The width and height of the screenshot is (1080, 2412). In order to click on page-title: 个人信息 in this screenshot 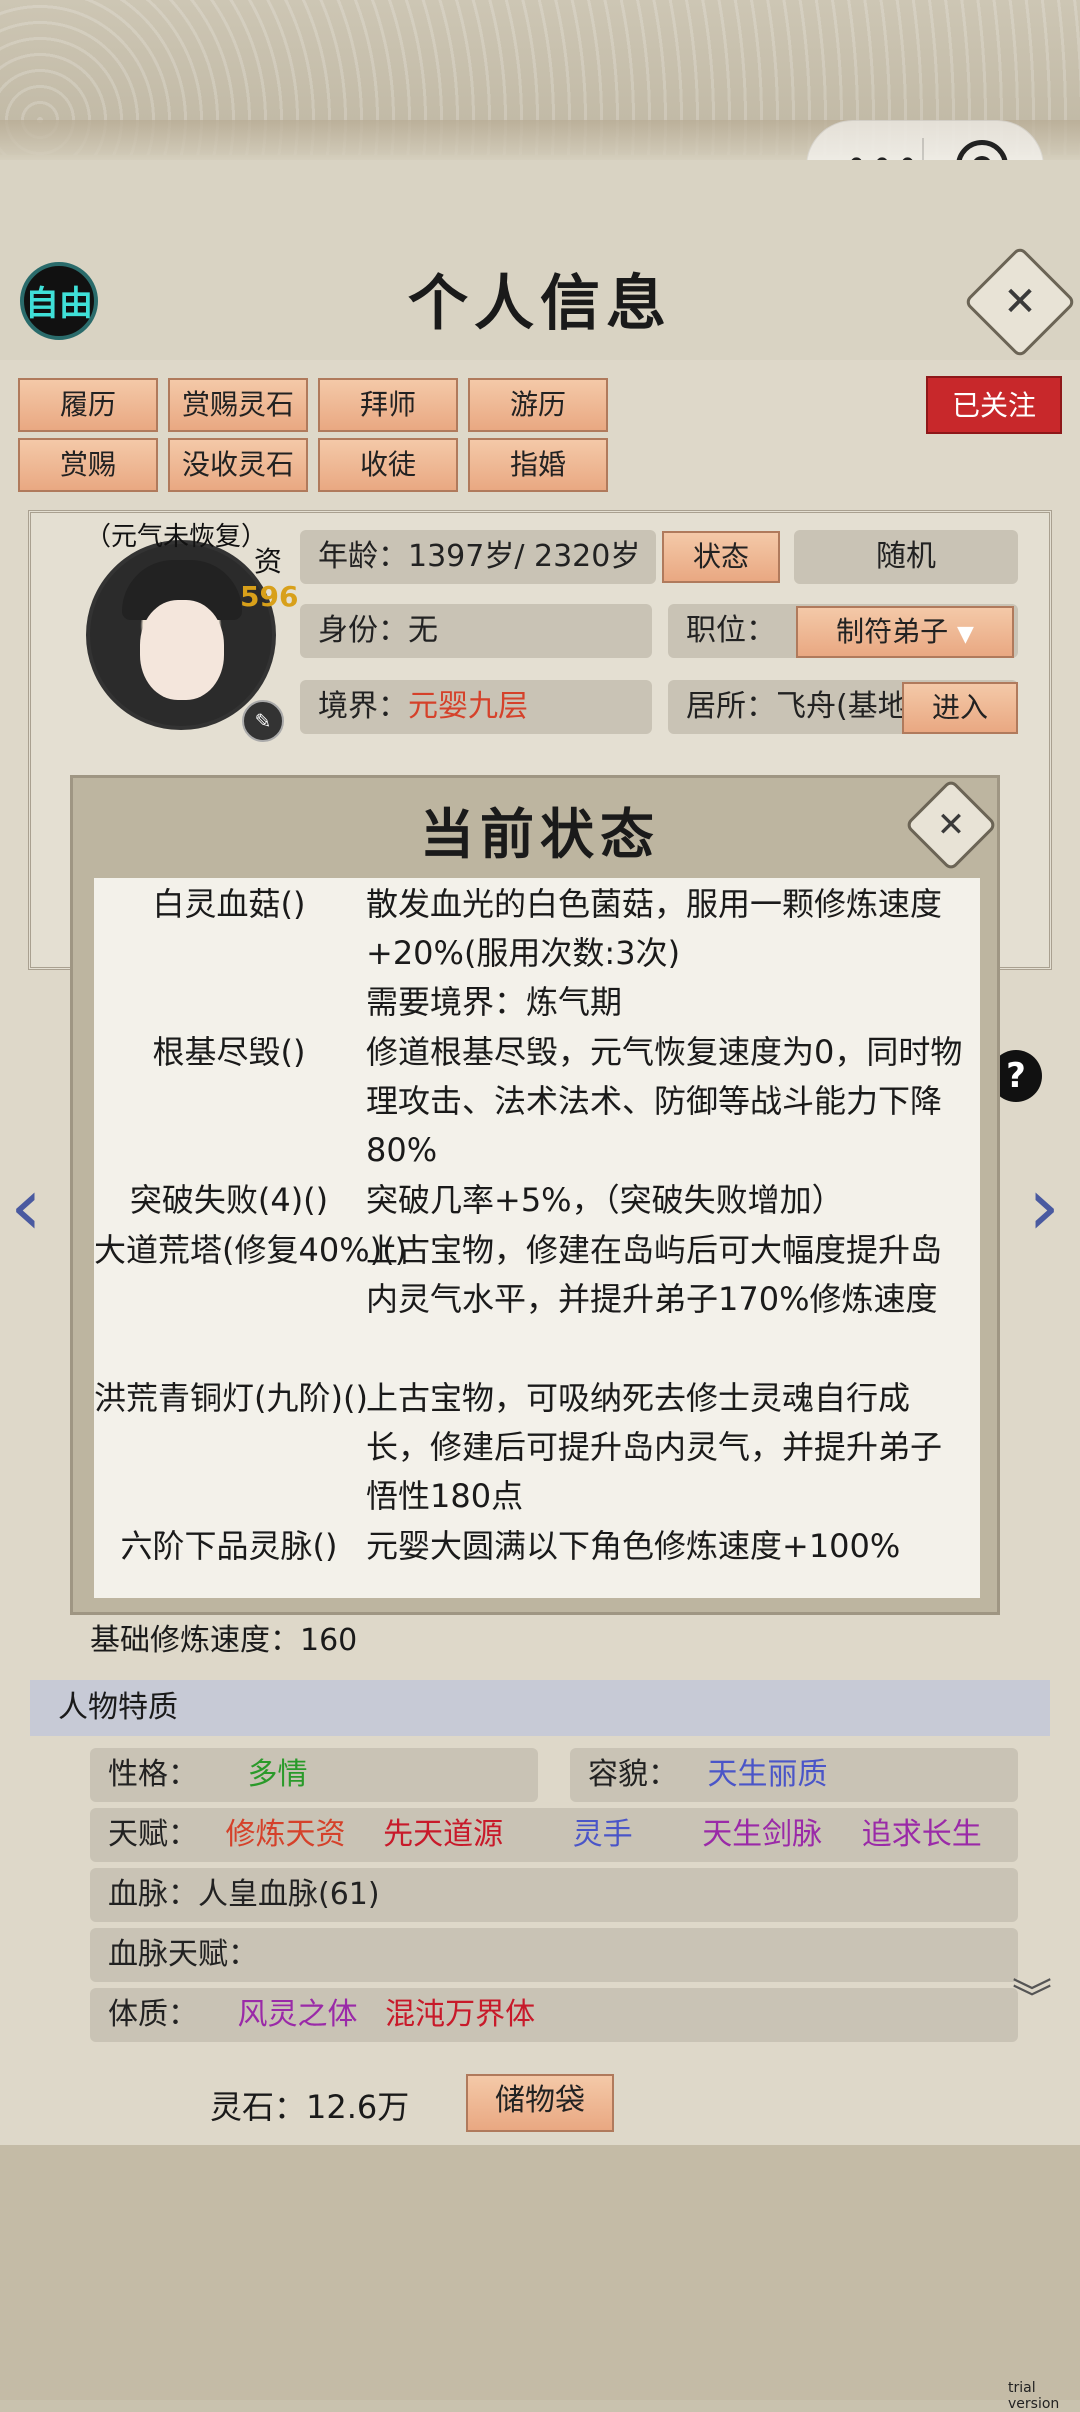, I will do `click(540, 304)`.